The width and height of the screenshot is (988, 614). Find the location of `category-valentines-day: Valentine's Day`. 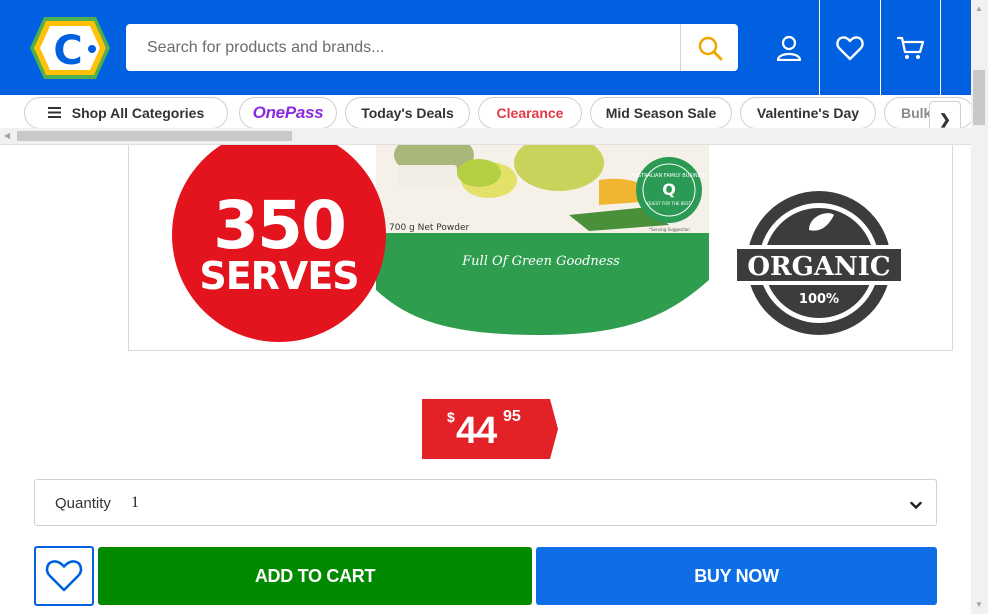

category-valentines-day: Valentine's Day is located at coordinates (808, 113).